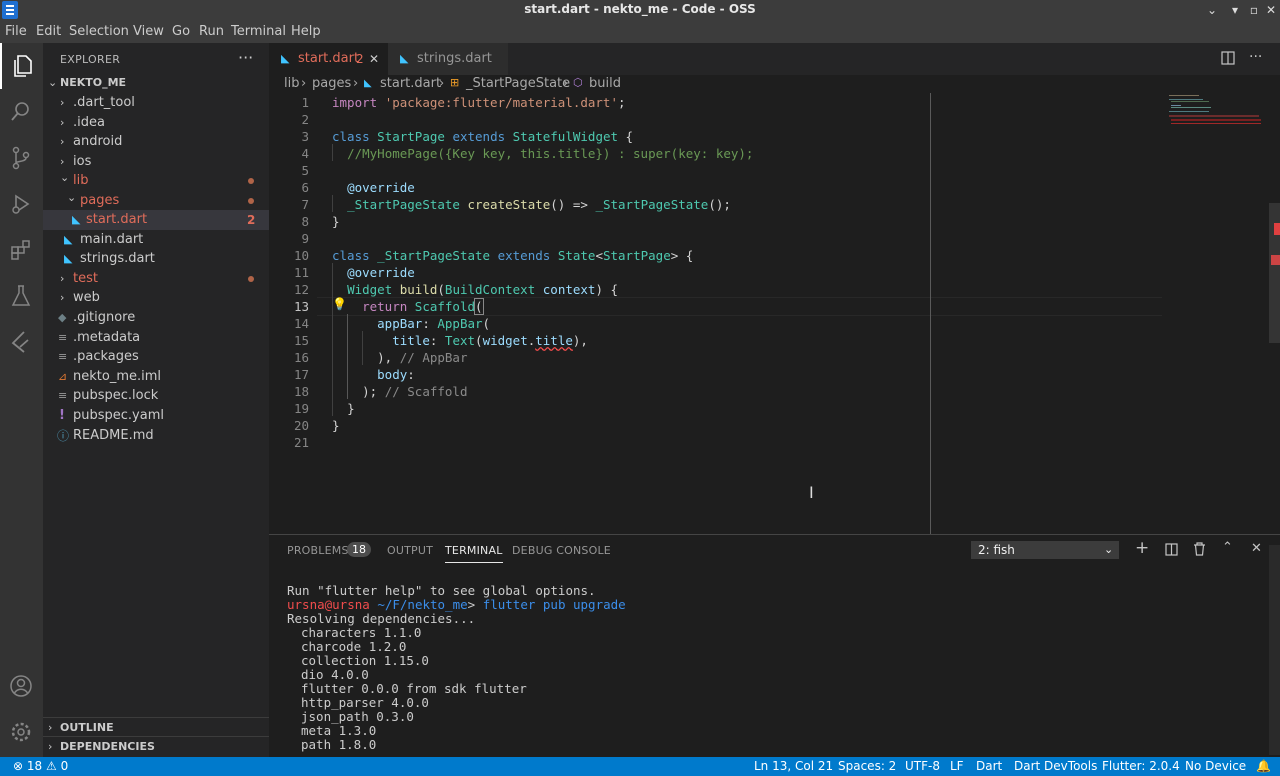  Describe the element at coordinates (211, 31) in the screenshot. I see `menu-run: Run` at that location.